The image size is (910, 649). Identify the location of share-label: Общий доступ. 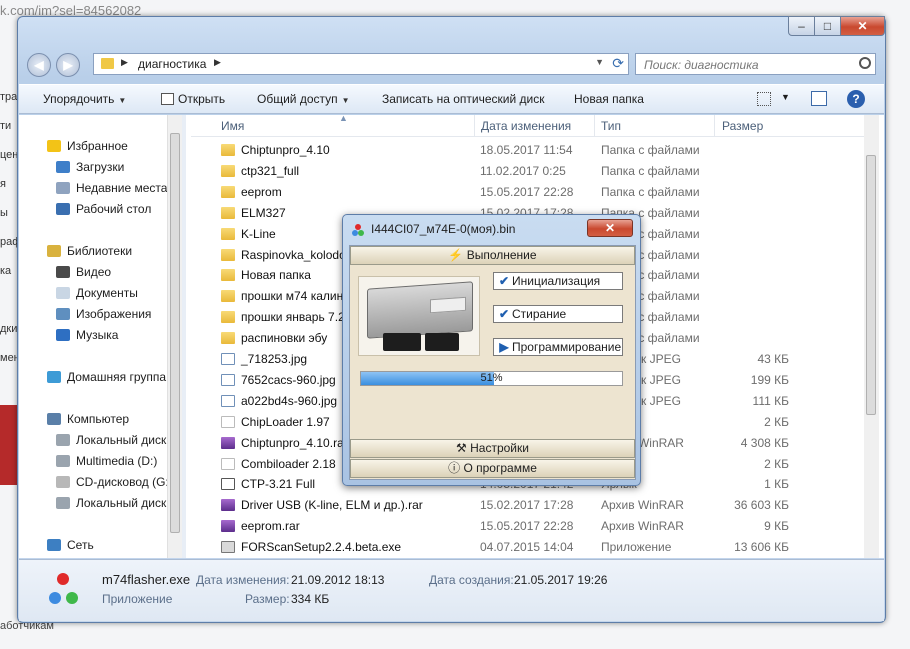
(297, 99).